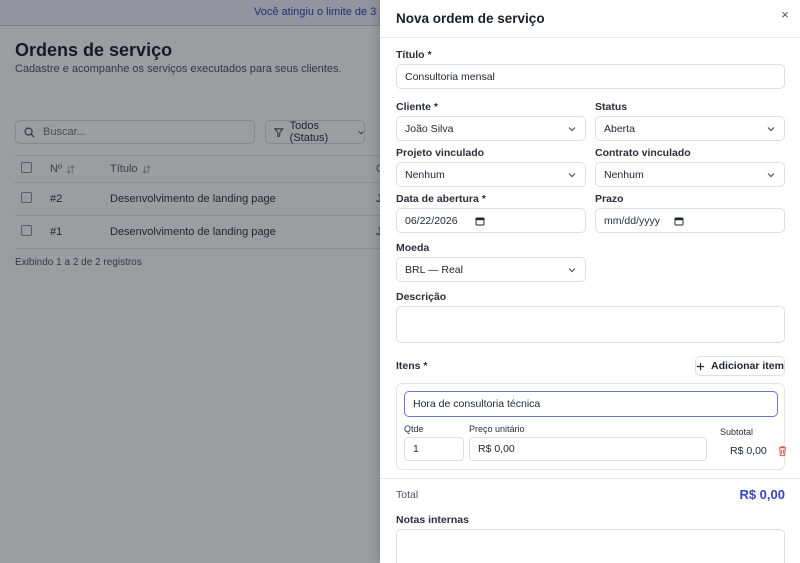 Image resolution: width=800 pixels, height=563 pixels. What do you see at coordinates (762, 494) in the screenshot?
I see `total-value: R$ 0,00` at bounding box center [762, 494].